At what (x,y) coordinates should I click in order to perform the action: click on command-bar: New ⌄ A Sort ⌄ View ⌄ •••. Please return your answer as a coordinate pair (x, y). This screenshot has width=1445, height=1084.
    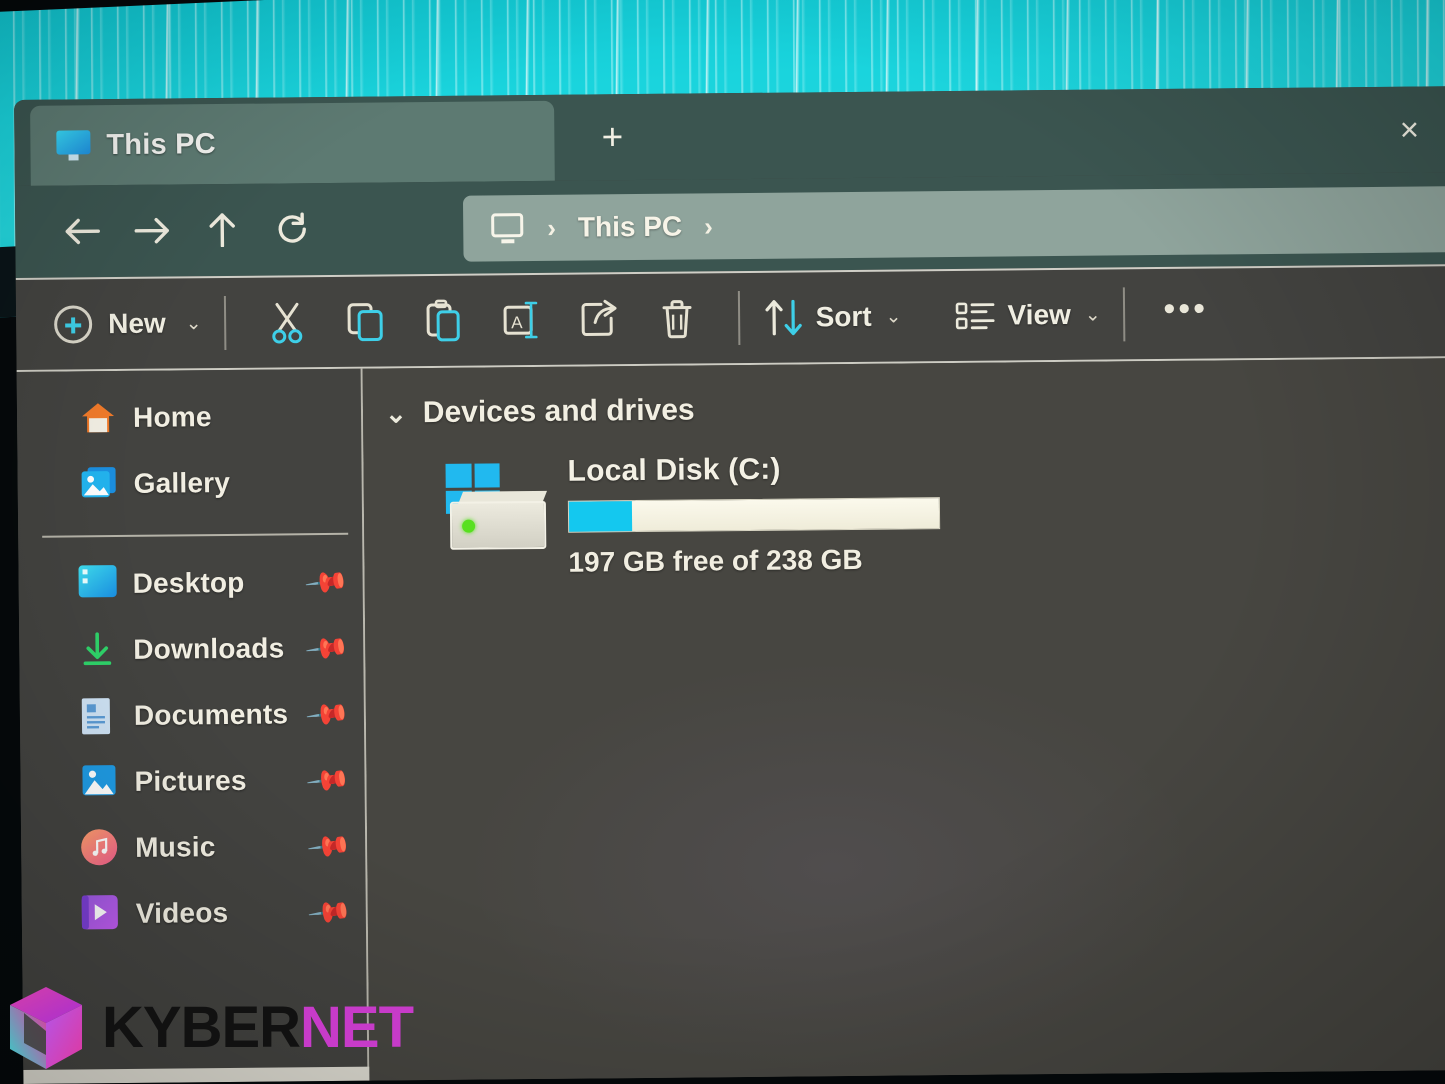
    Looking at the image, I should click on (730, 317).